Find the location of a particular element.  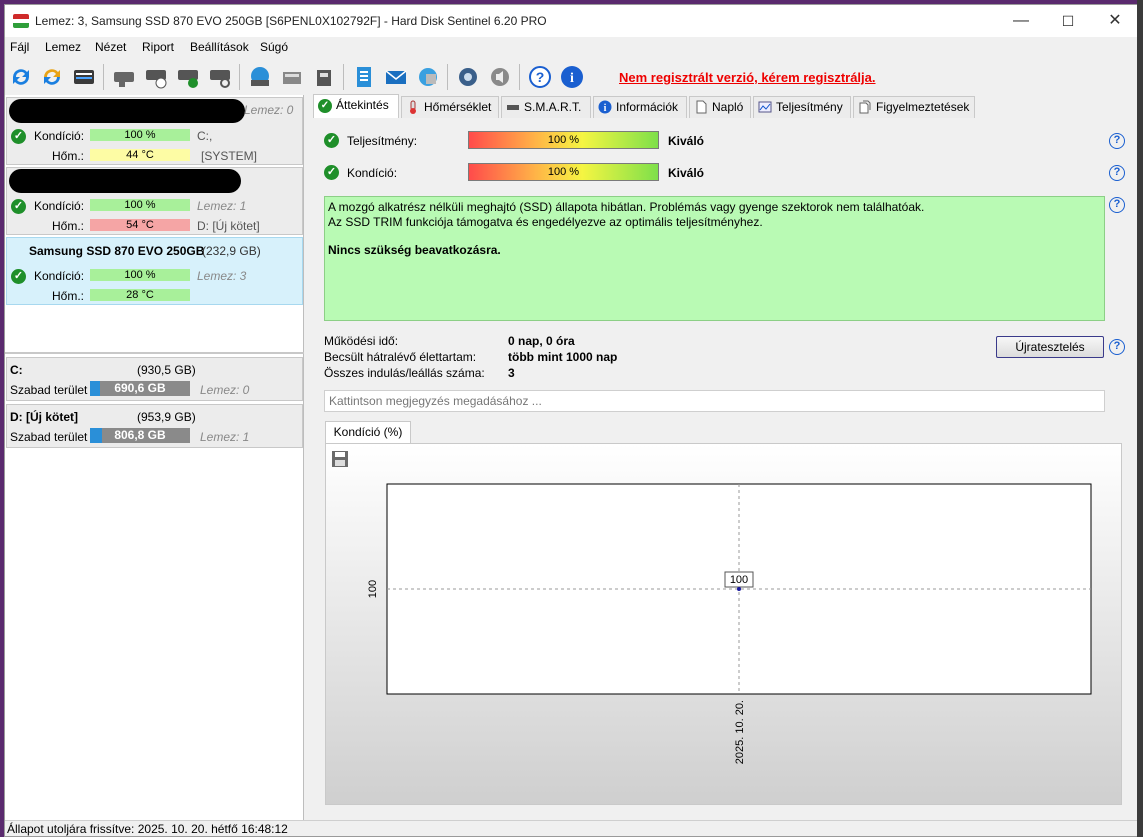

chart-tab-condition: Kondíció (%) is located at coordinates (368, 432).